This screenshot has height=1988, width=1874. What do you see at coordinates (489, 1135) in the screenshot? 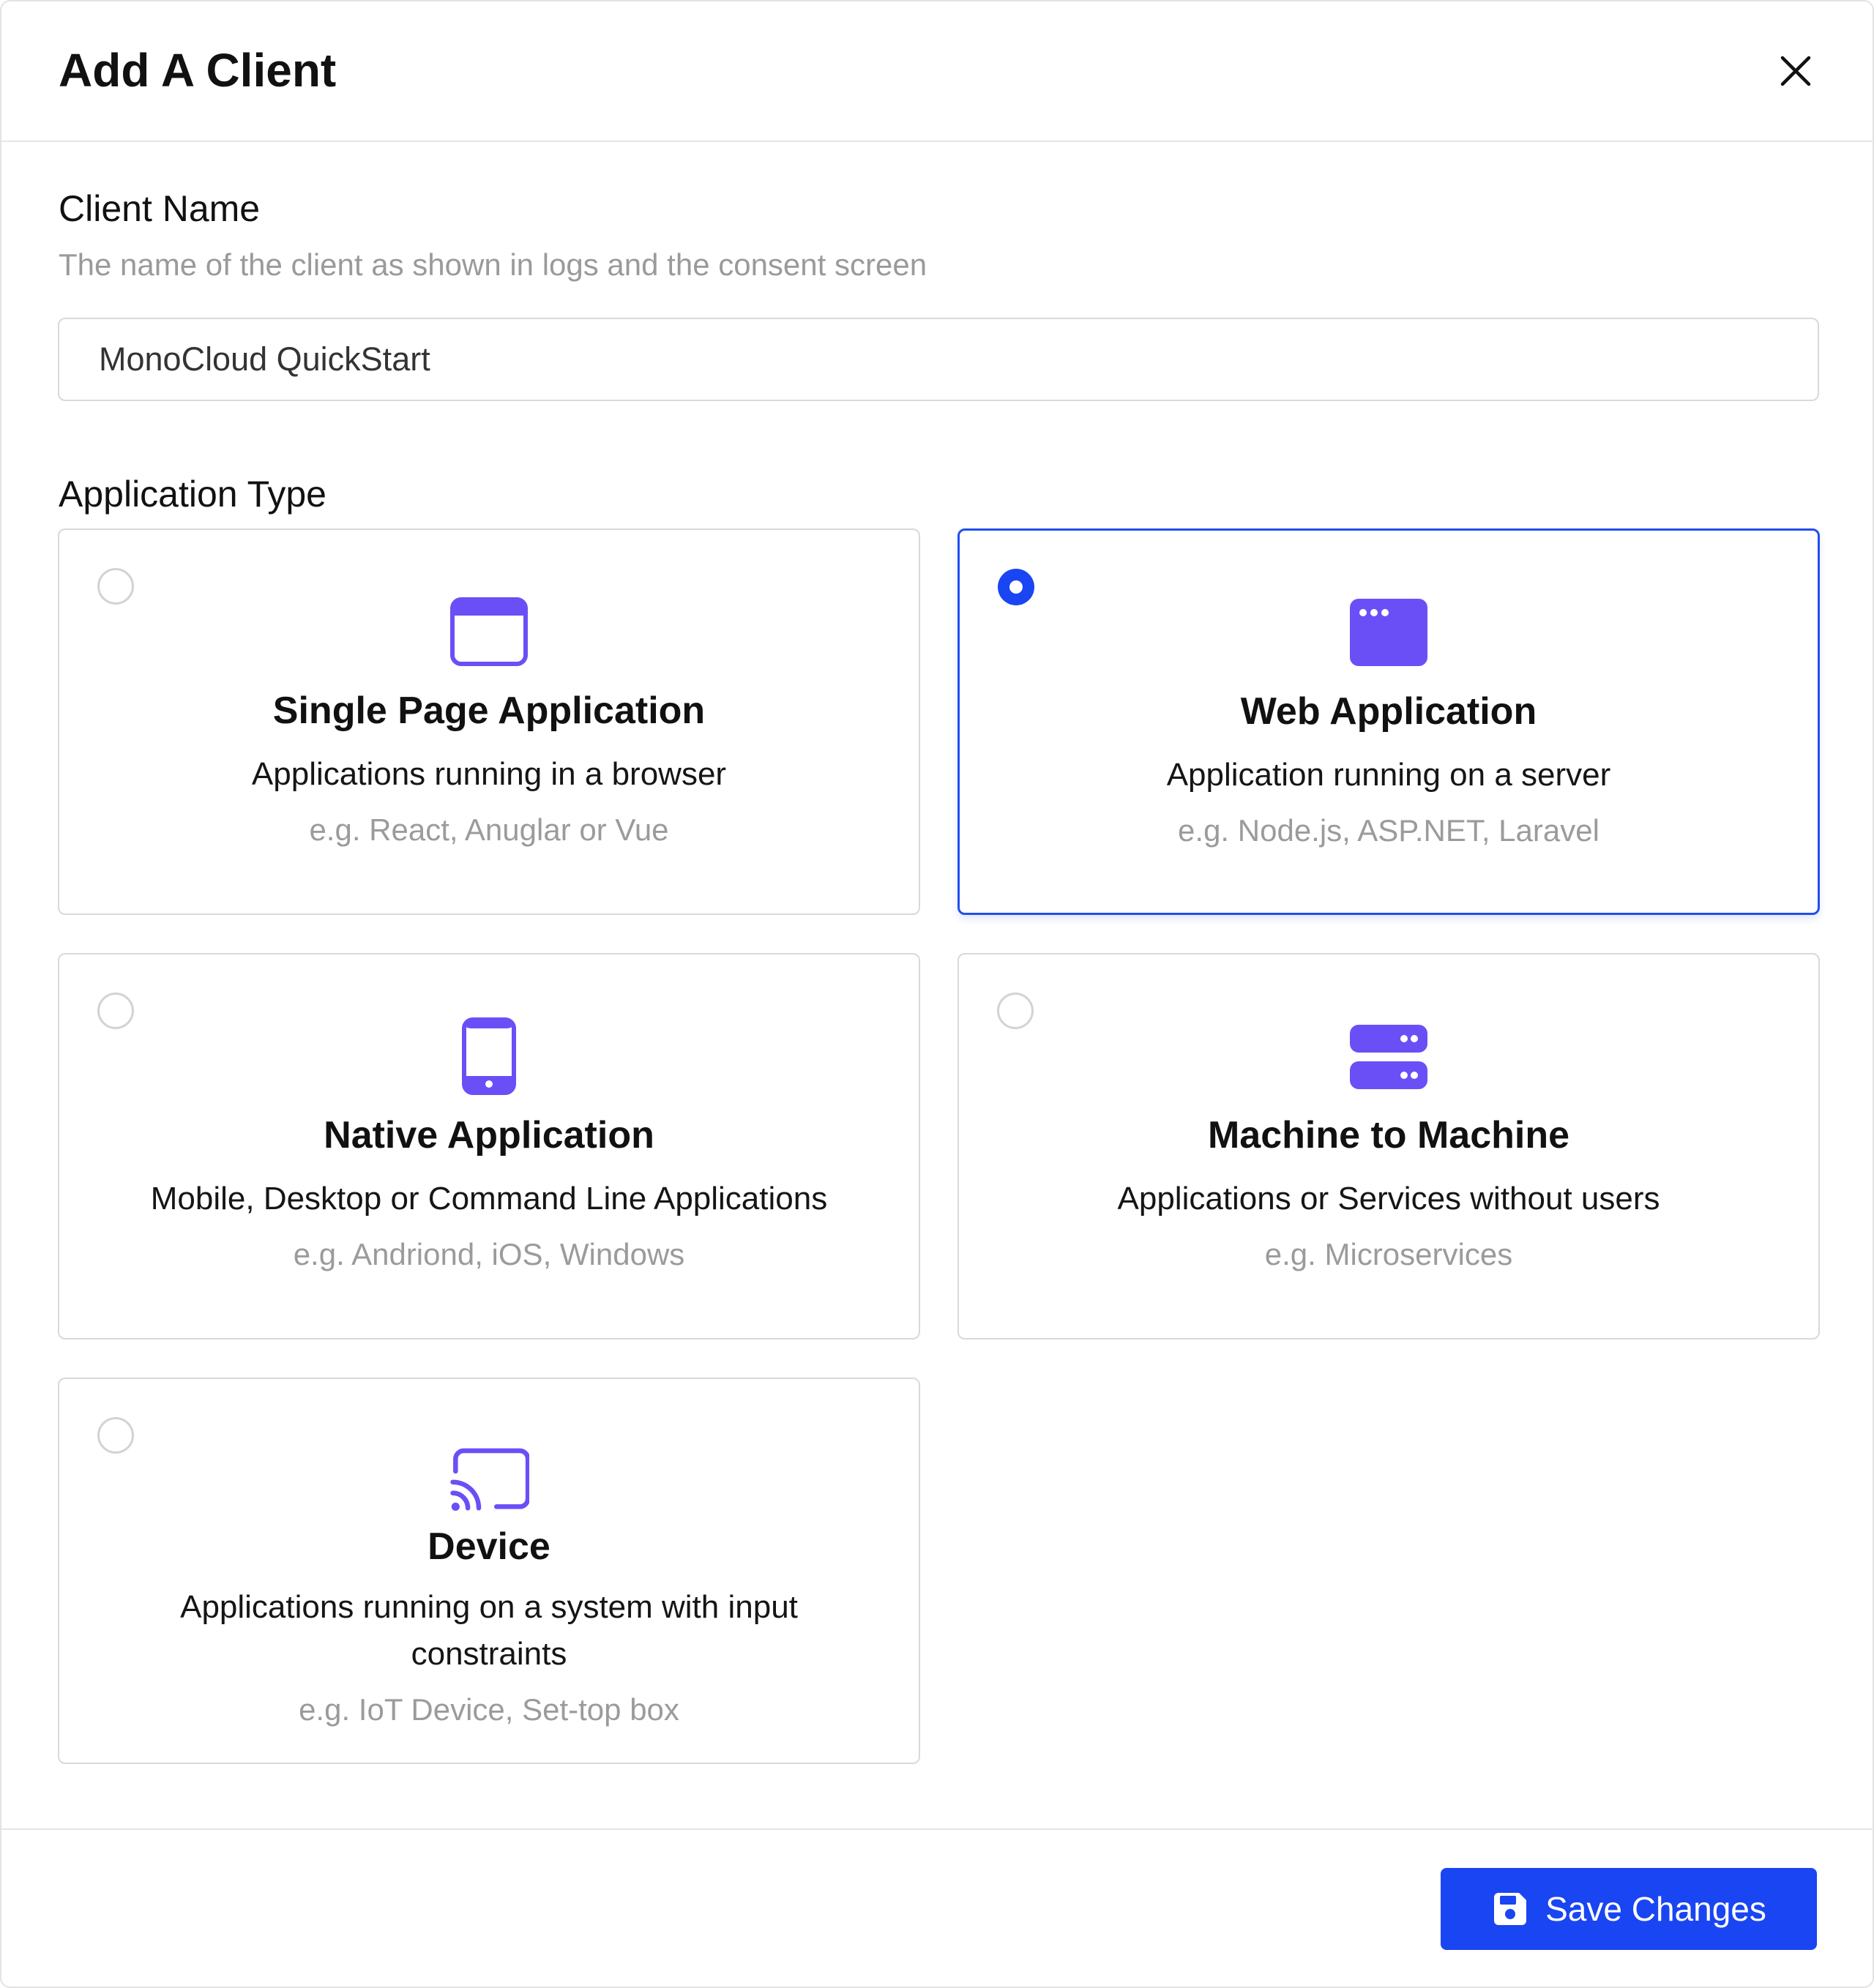
I see `card-title: Native Application` at bounding box center [489, 1135].